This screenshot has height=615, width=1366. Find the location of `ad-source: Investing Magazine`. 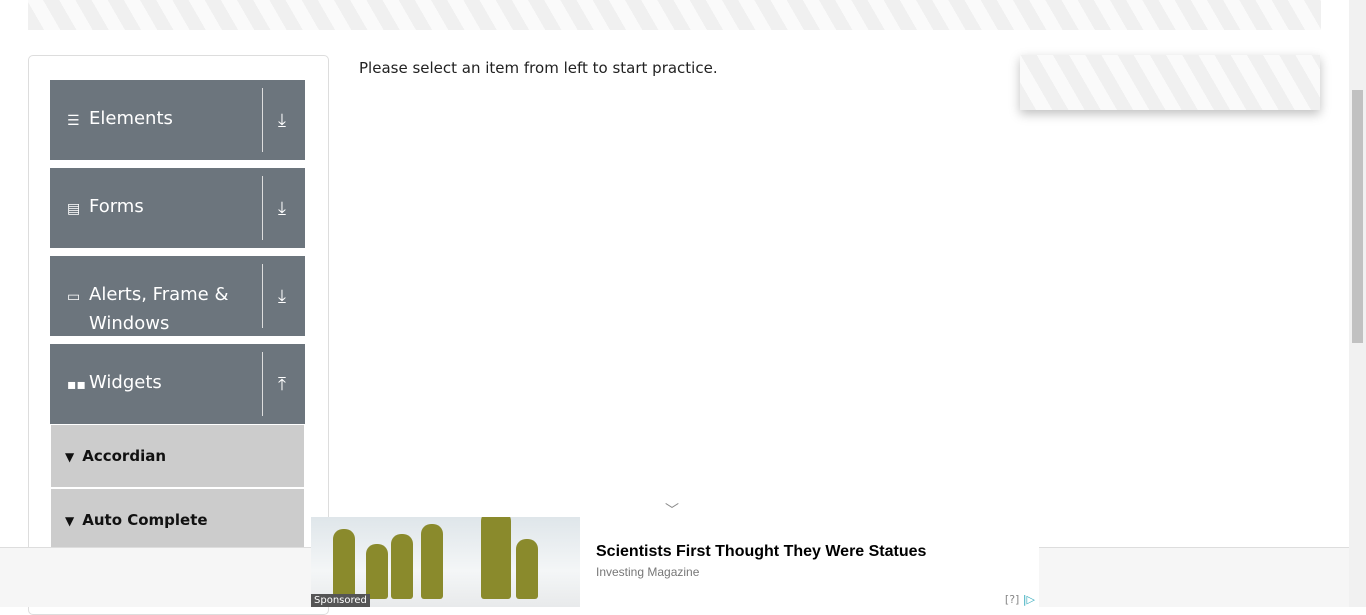

ad-source: Investing Magazine is located at coordinates (648, 572).